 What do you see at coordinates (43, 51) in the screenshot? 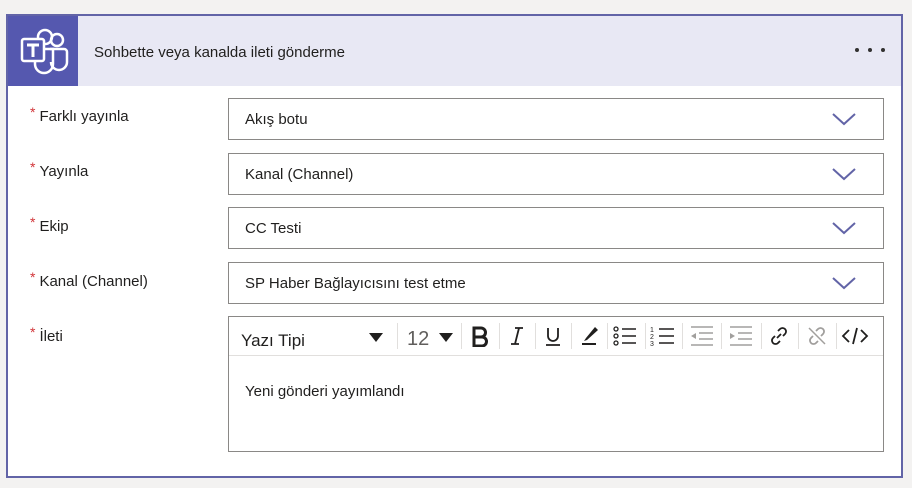
I see `microsoft-teams-logo-icon` at bounding box center [43, 51].